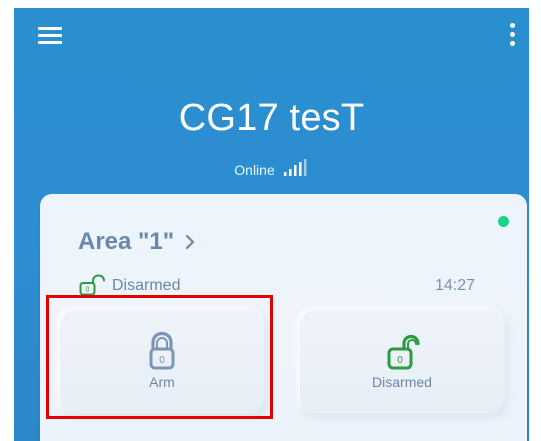 The height and width of the screenshot is (441, 541). I want to click on arm-button: 0 Arm, so click(162, 362).